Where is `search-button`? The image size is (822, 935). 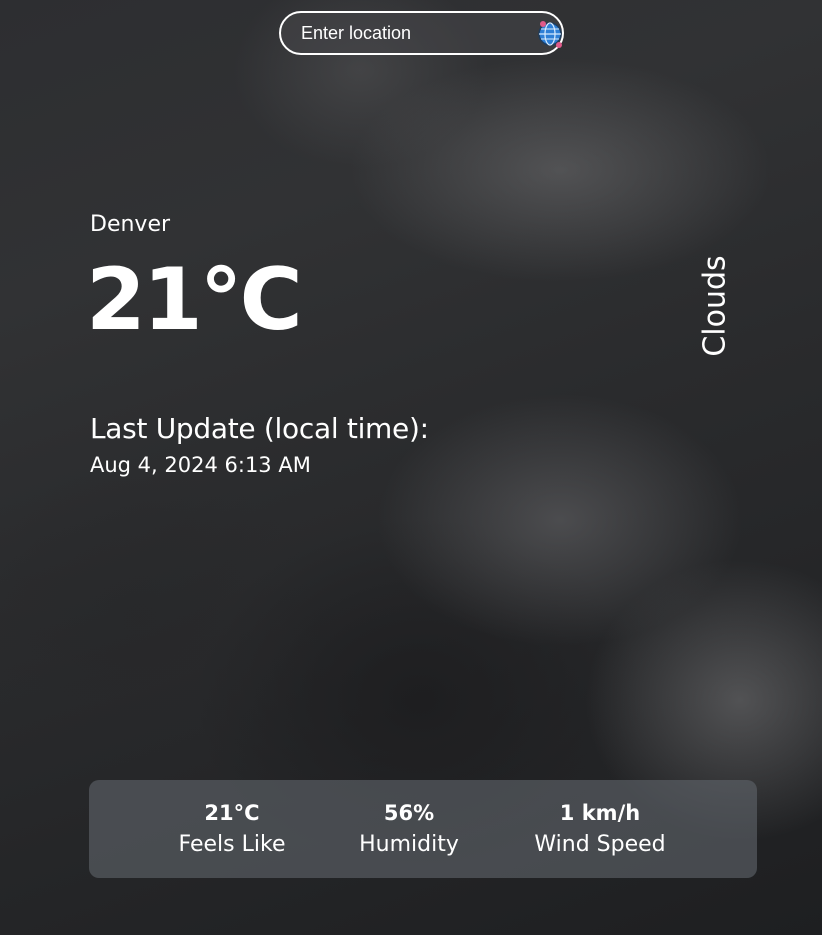
search-button is located at coordinates (550, 33).